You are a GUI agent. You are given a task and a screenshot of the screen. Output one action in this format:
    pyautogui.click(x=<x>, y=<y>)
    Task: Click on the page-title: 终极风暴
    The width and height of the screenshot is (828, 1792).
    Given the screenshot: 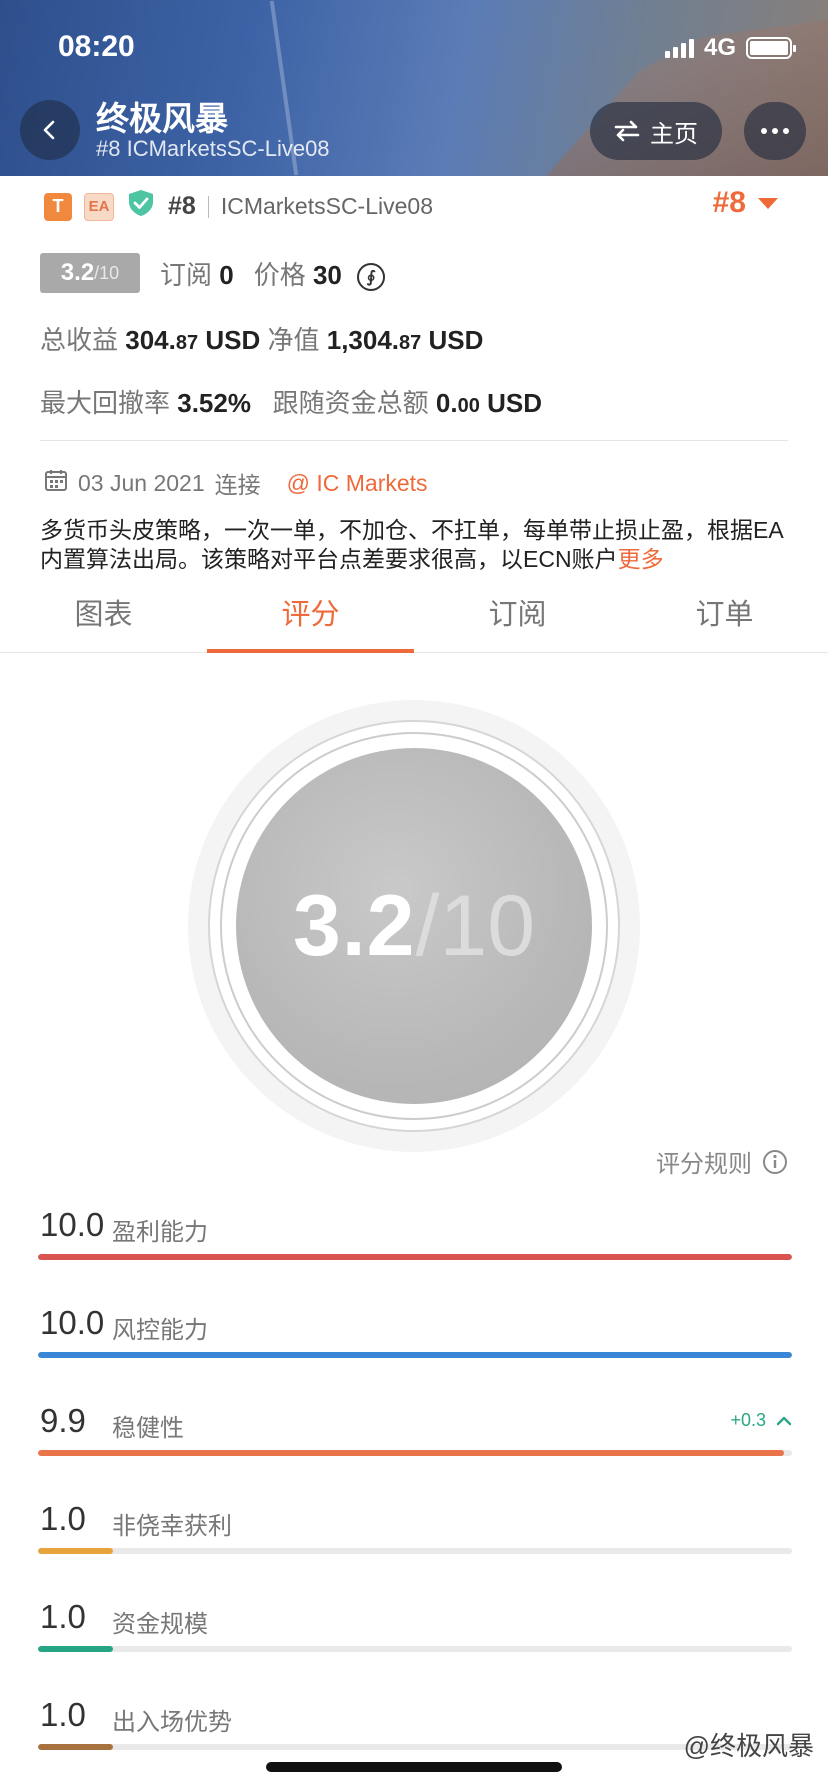 What is the action you would take?
    pyautogui.click(x=162, y=118)
    